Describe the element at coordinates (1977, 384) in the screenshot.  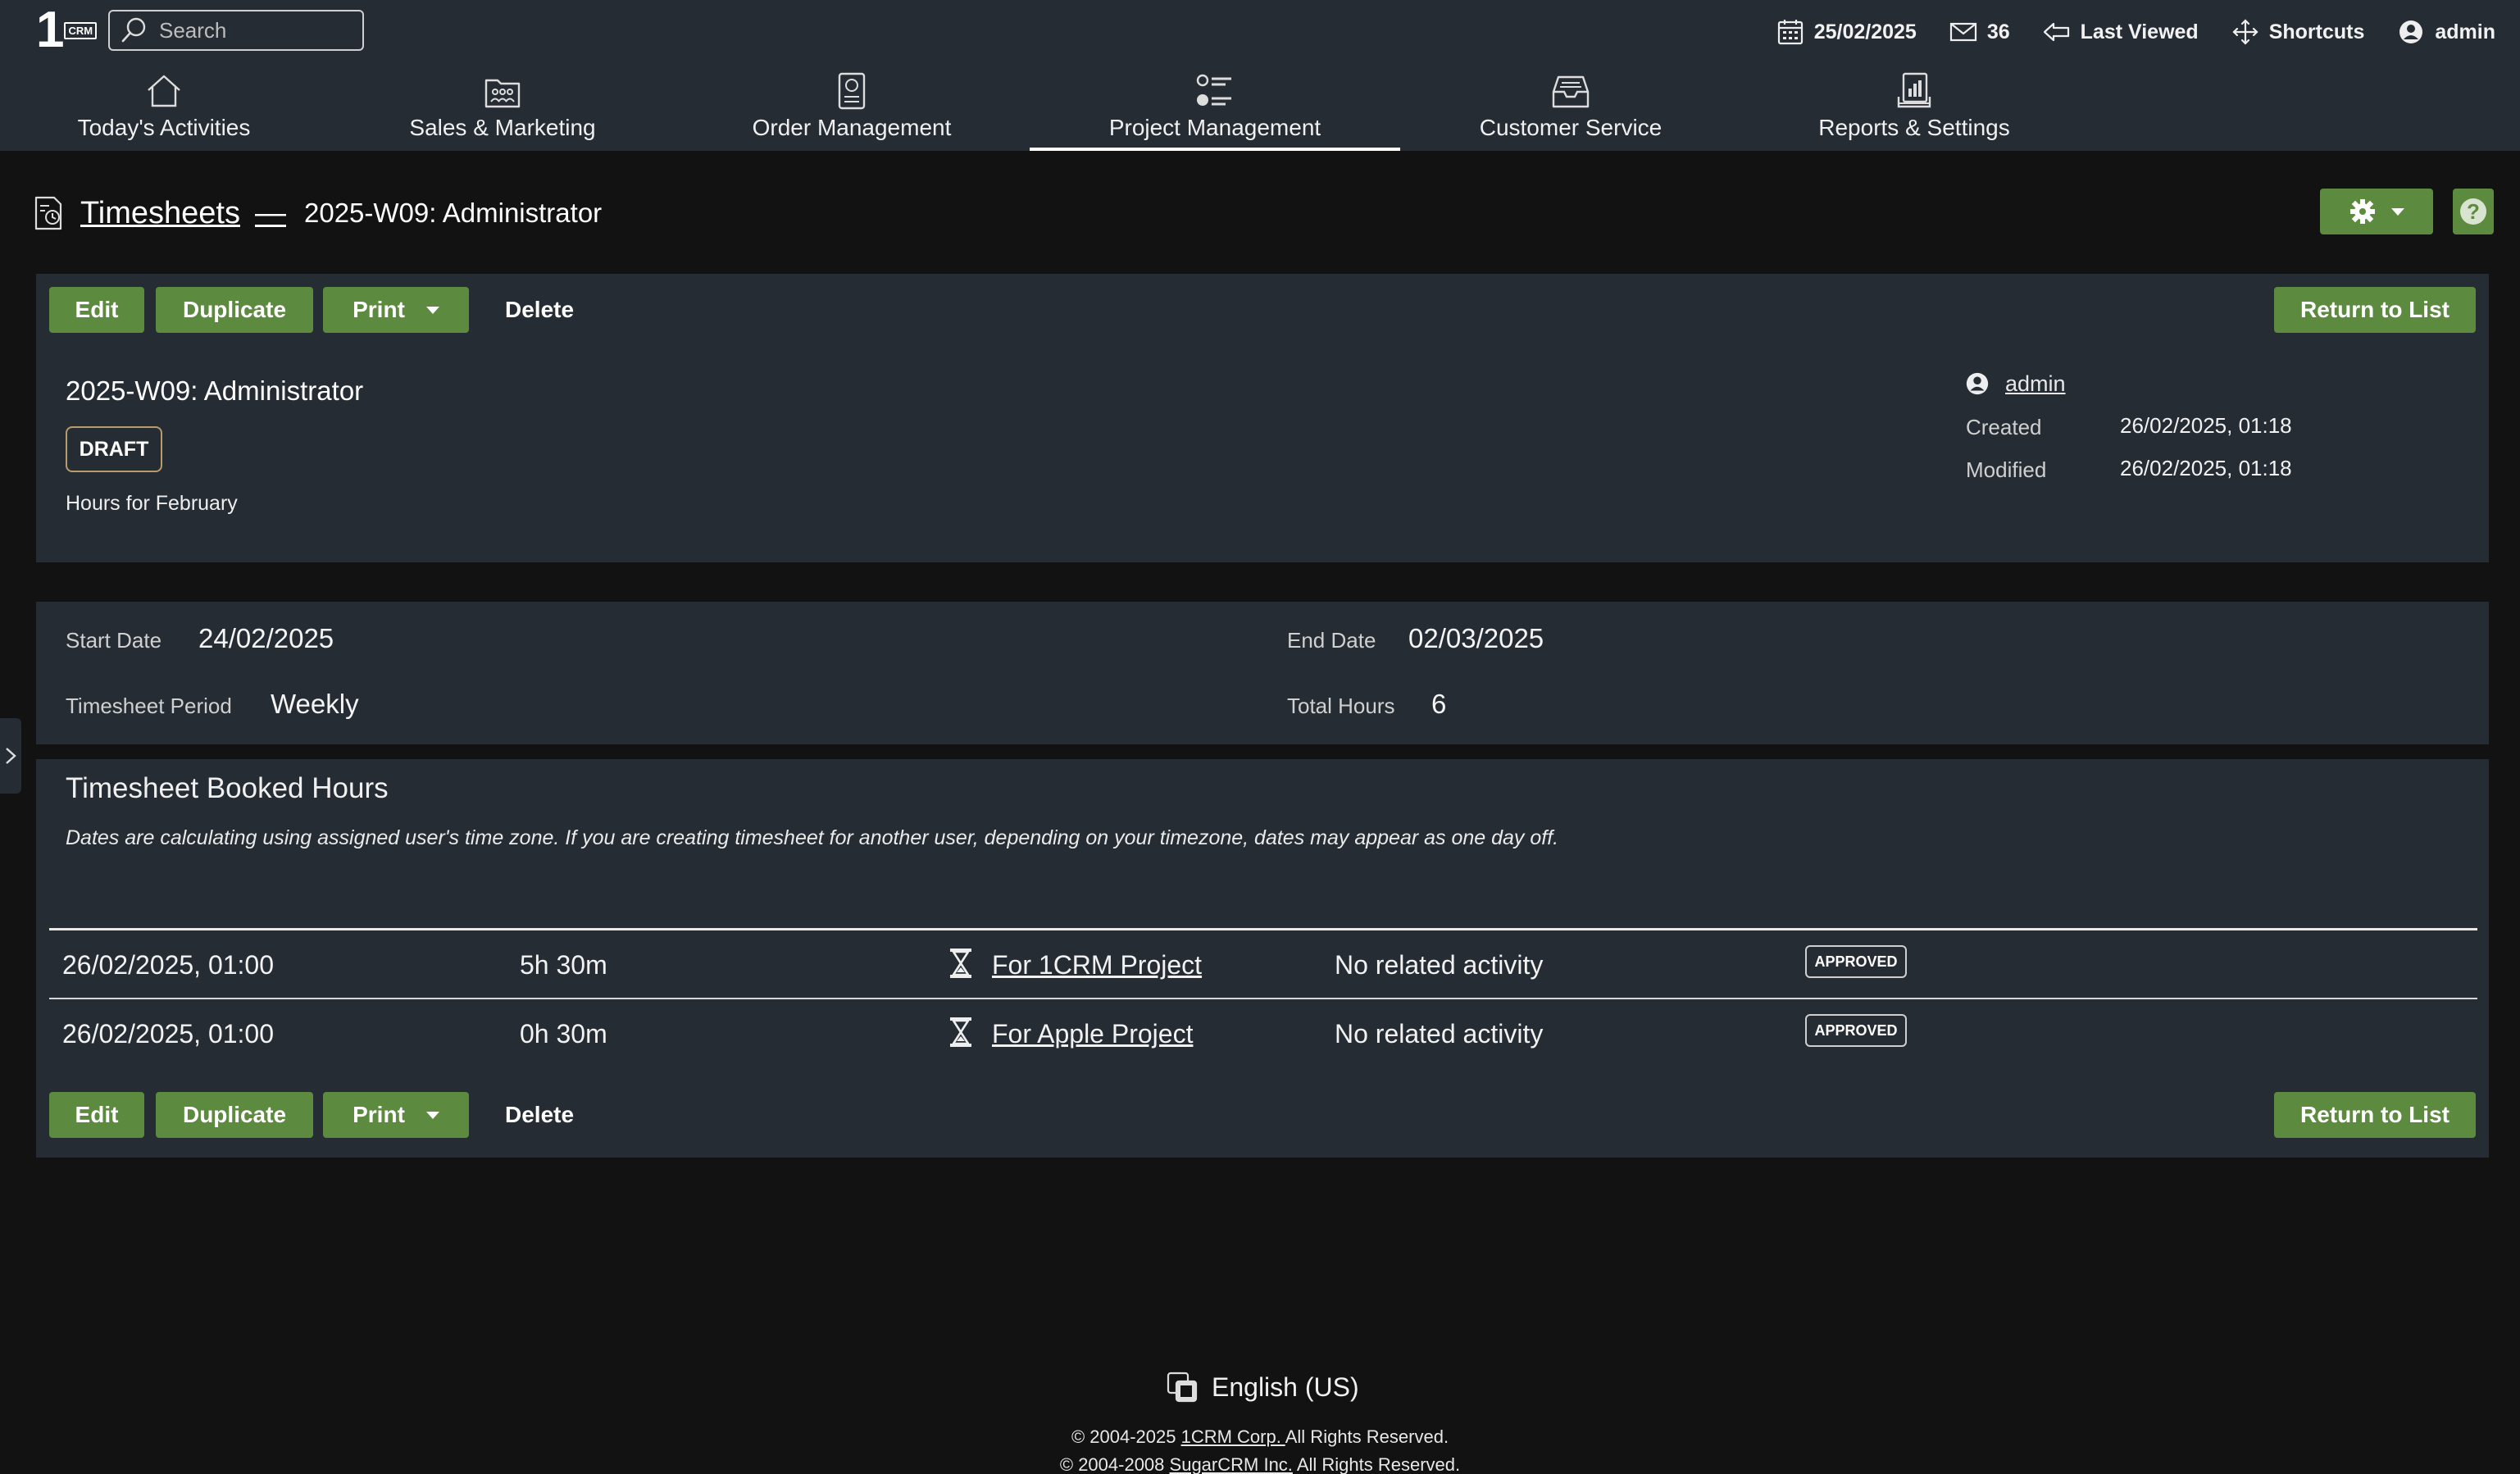
I see `user-icon` at that location.